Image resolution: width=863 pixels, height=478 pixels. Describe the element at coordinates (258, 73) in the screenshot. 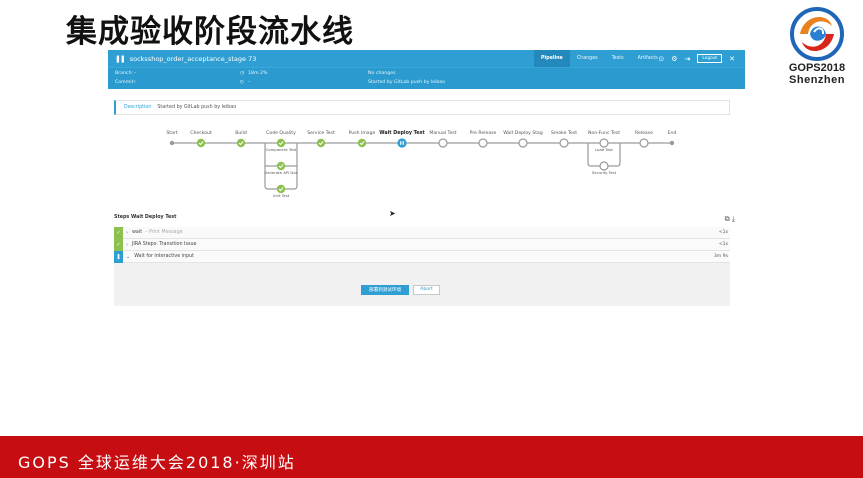

I see `duration: 18m 2%` at that location.